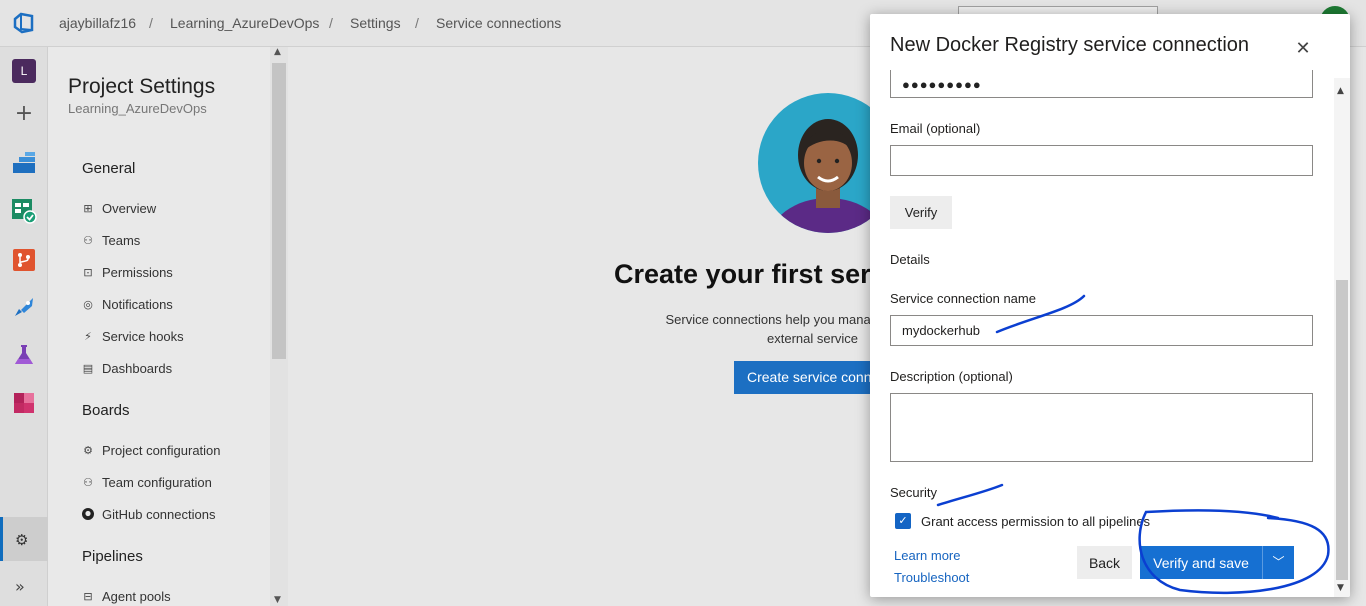 This screenshot has height=606, width=1366. I want to click on breadcrumb-org: ajaybillafz16, so click(97, 23).